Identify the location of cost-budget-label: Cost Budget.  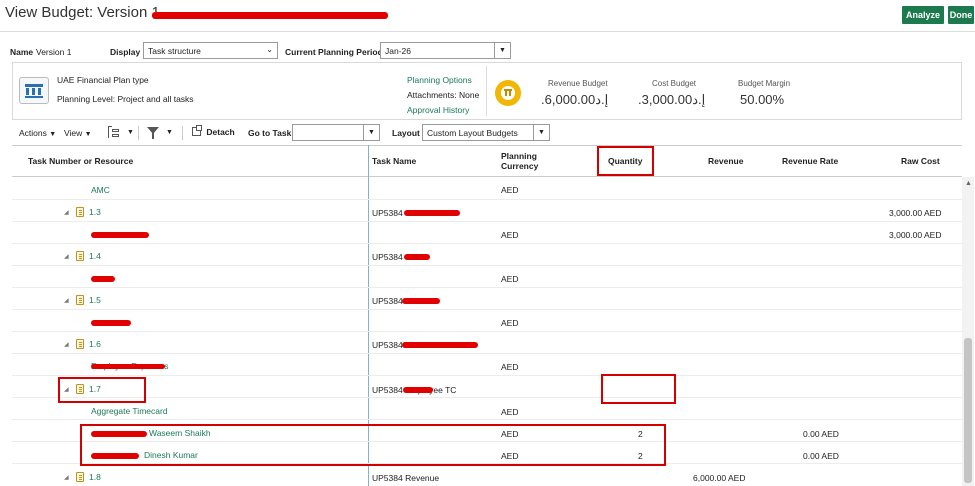
(674, 83).